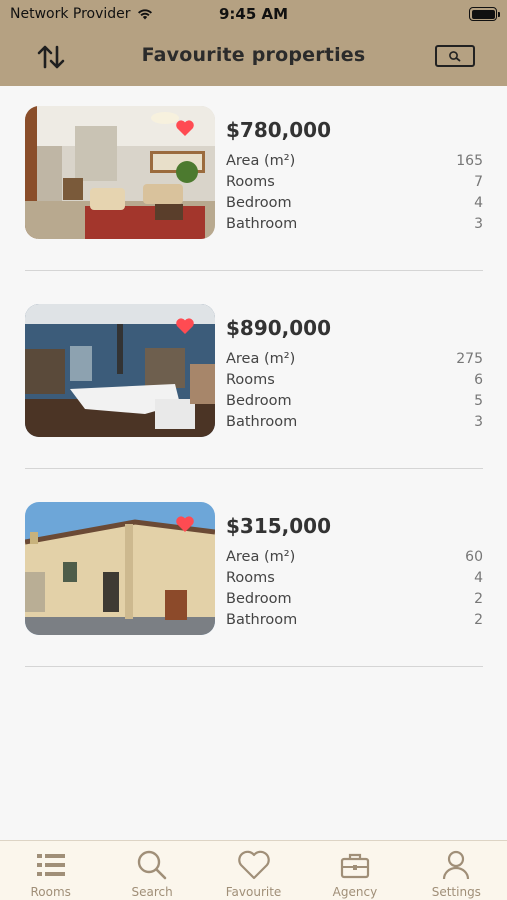 This screenshot has height=900, width=507. What do you see at coordinates (279, 130) in the screenshot?
I see `property-price: $780,000` at bounding box center [279, 130].